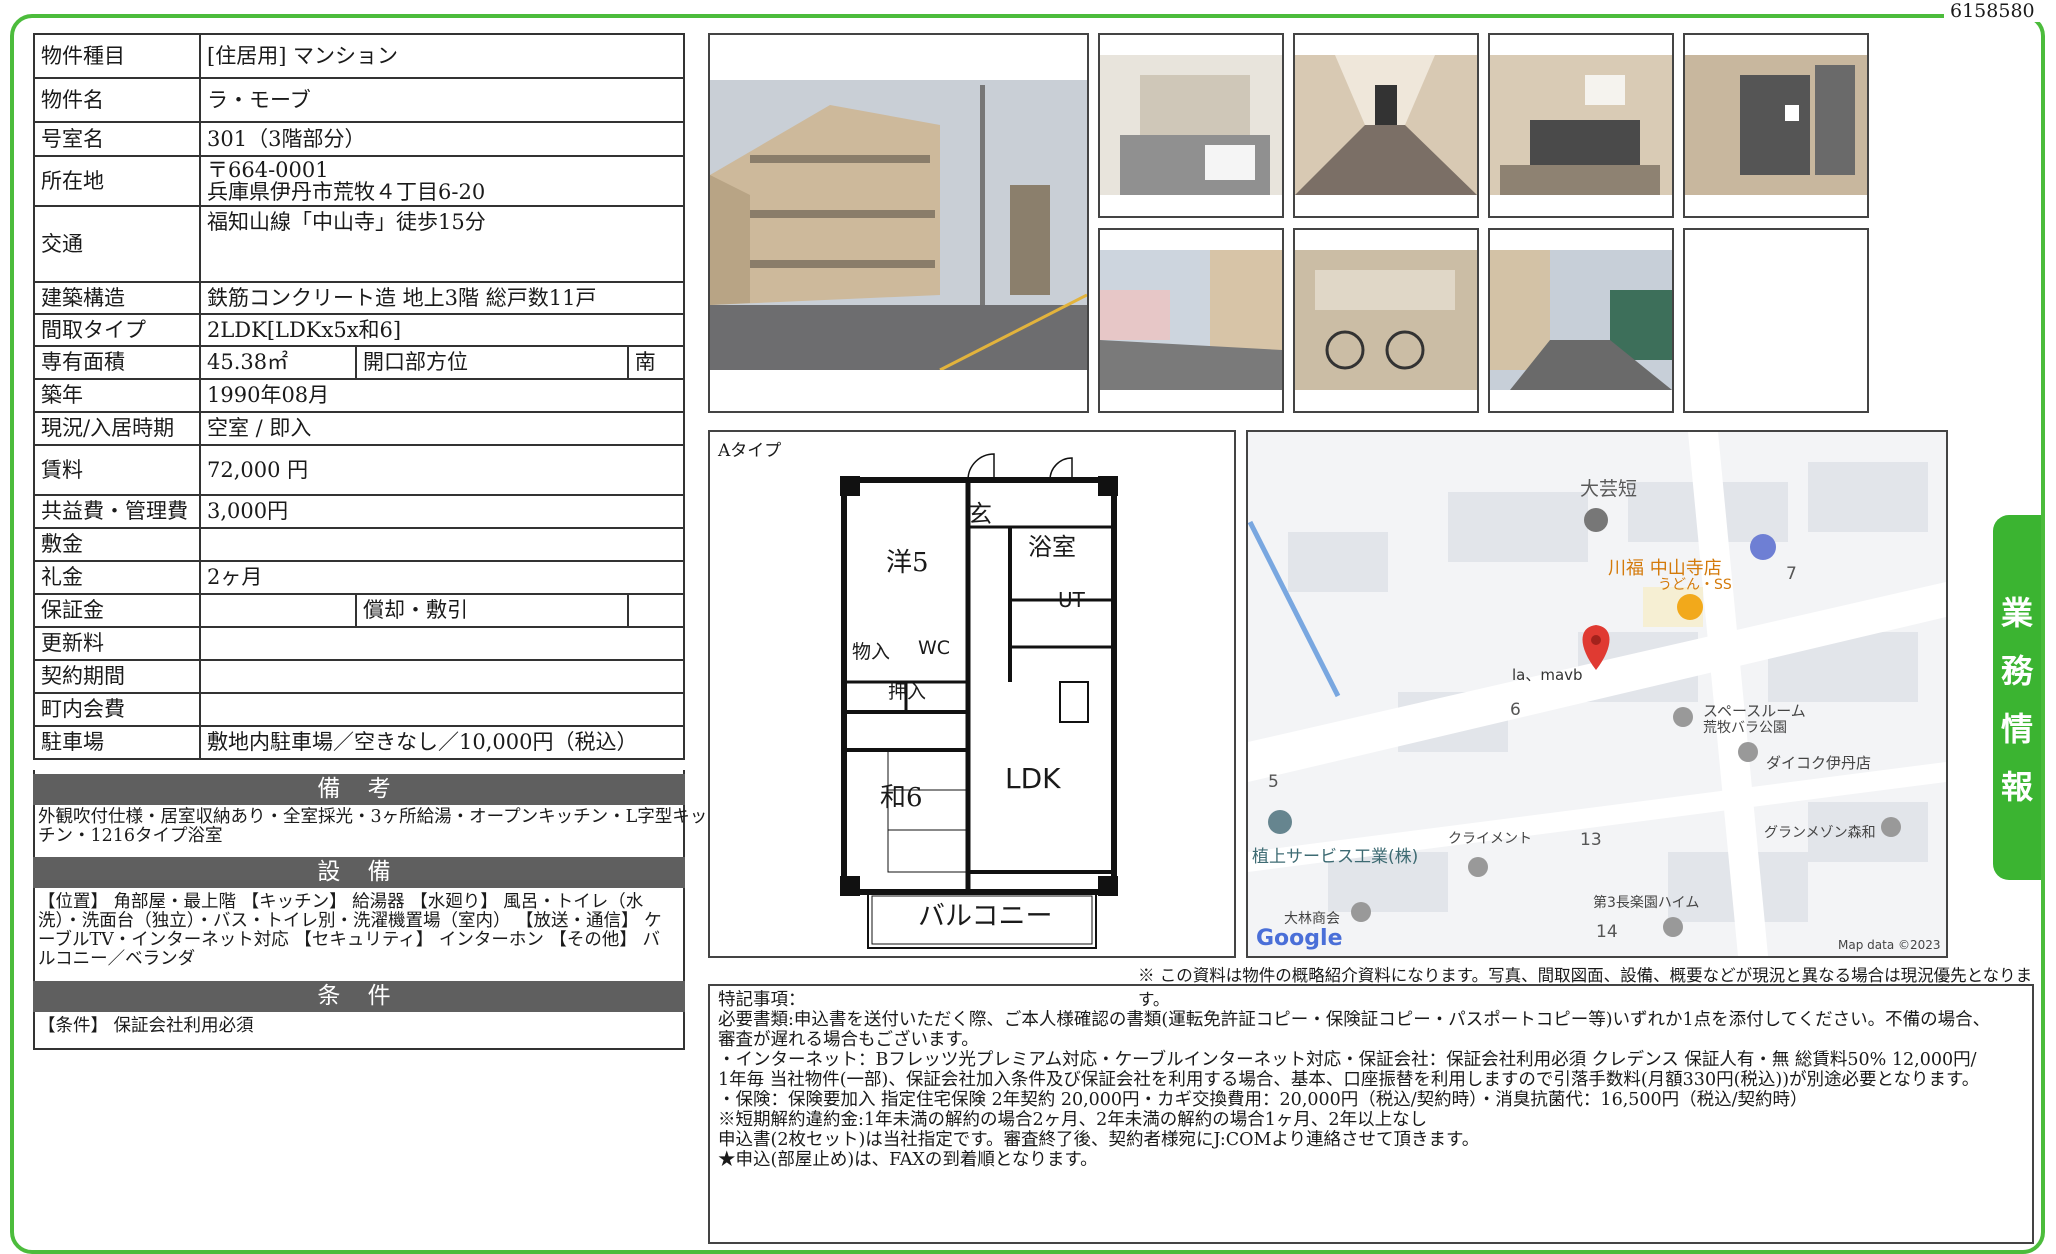 The image size is (2056, 1254). Describe the element at coordinates (1490, 839) in the screenshot. I see `map-climent-label: クライメント` at that location.